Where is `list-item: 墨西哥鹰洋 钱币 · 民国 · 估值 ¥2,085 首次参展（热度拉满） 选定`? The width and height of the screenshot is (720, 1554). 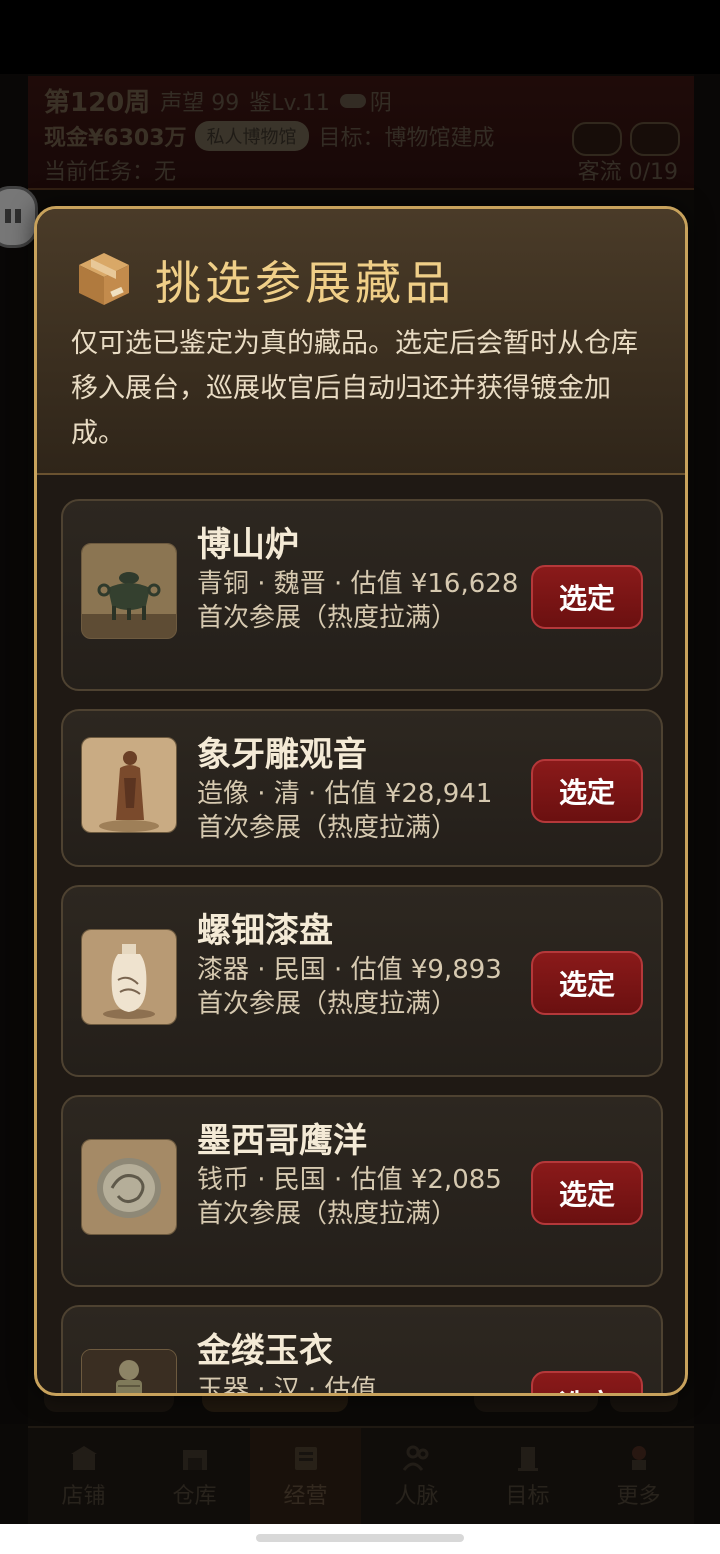 list-item: 墨西哥鹰洋 钱币 · 民国 · 估值 ¥2,085 首次参展（热度拉满） 选定 is located at coordinates (362, 1191).